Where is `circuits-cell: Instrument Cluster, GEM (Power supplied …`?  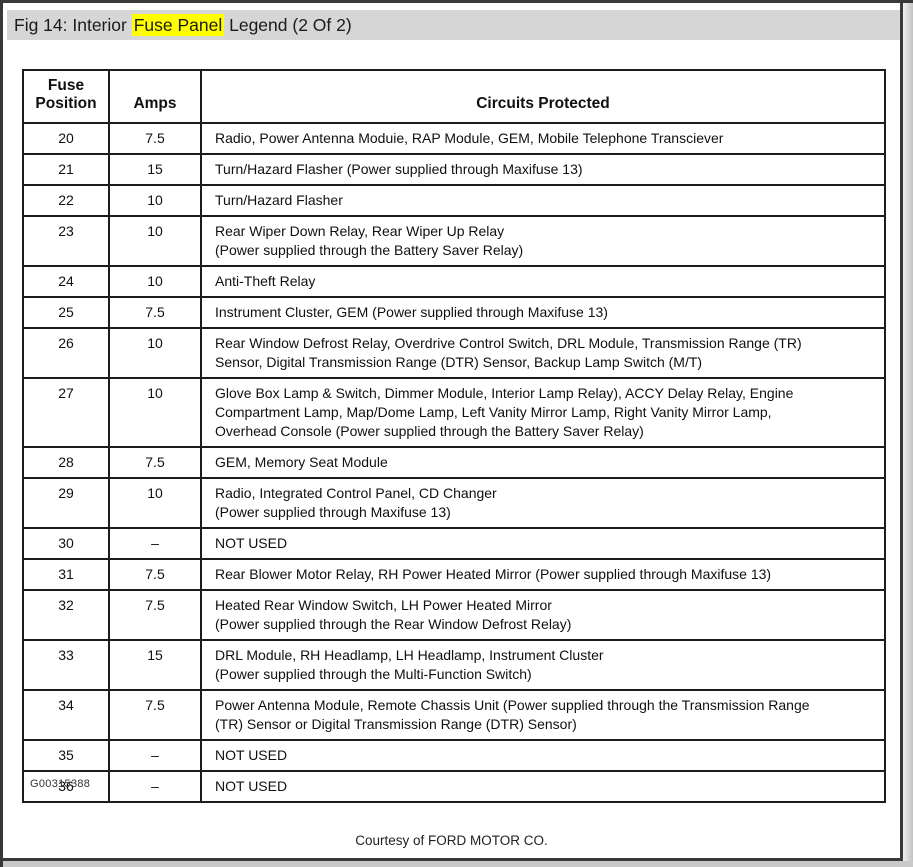
circuits-cell: Instrument Cluster, GEM (Power supplied … is located at coordinates (543, 312).